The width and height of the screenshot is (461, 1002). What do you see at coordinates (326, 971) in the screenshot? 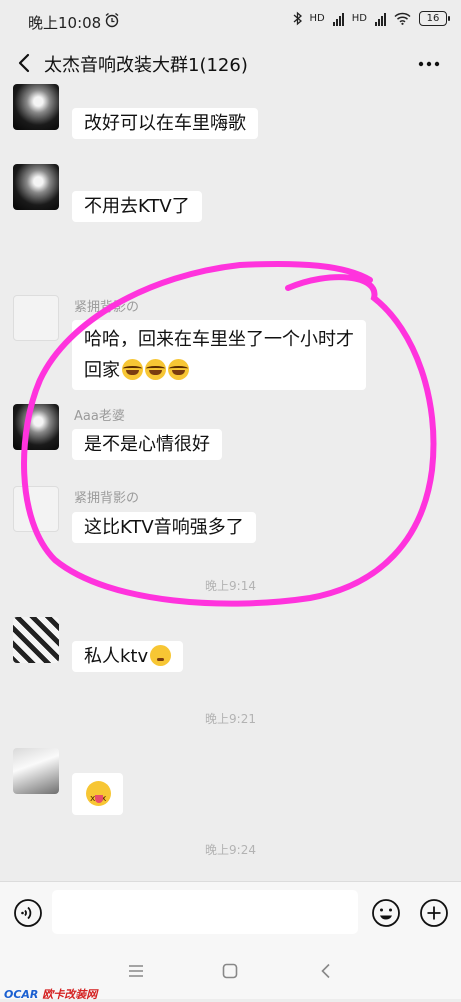
I see `back-nav-icon` at bounding box center [326, 971].